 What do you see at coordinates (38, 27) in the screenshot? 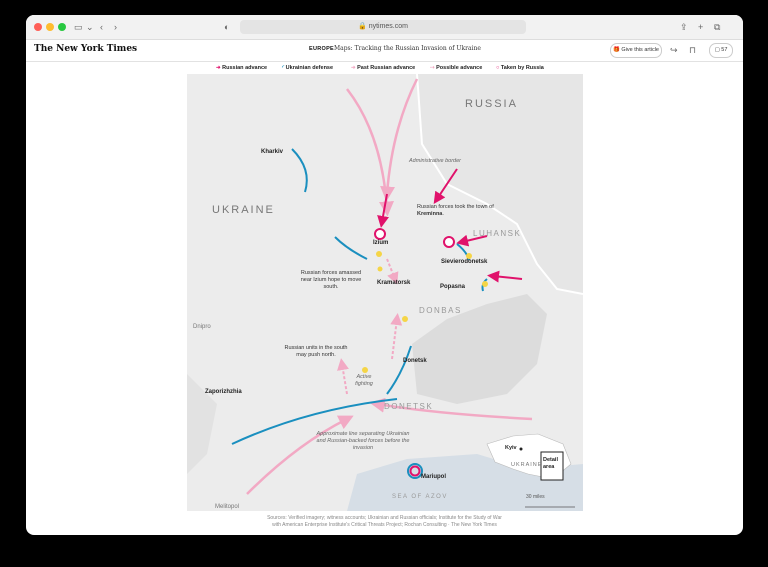
I see `close-window-button` at bounding box center [38, 27].